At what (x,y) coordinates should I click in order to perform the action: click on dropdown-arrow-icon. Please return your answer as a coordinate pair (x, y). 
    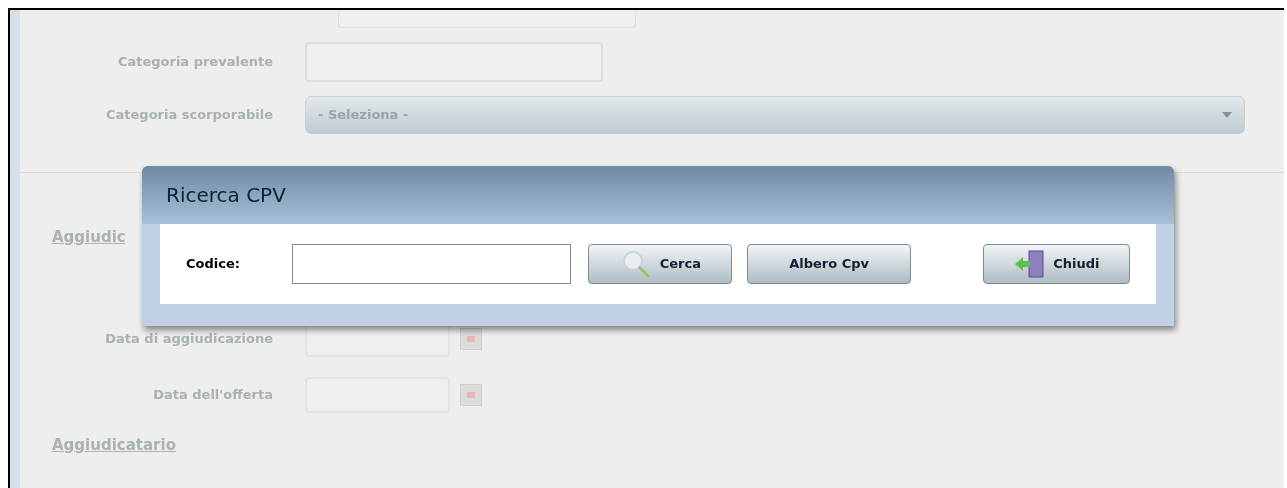
    Looking at the image, I should click on (1227, 115).